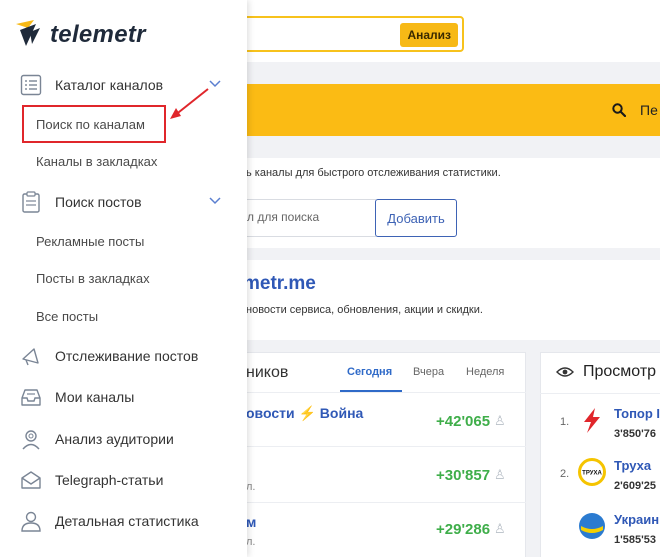 Image resolution: width=660 pixels, height=557 pixels. Describe the element at coordinates (98, 202) in the screenshot. I see `sidebar-item-label: Поиск постов` at that location.